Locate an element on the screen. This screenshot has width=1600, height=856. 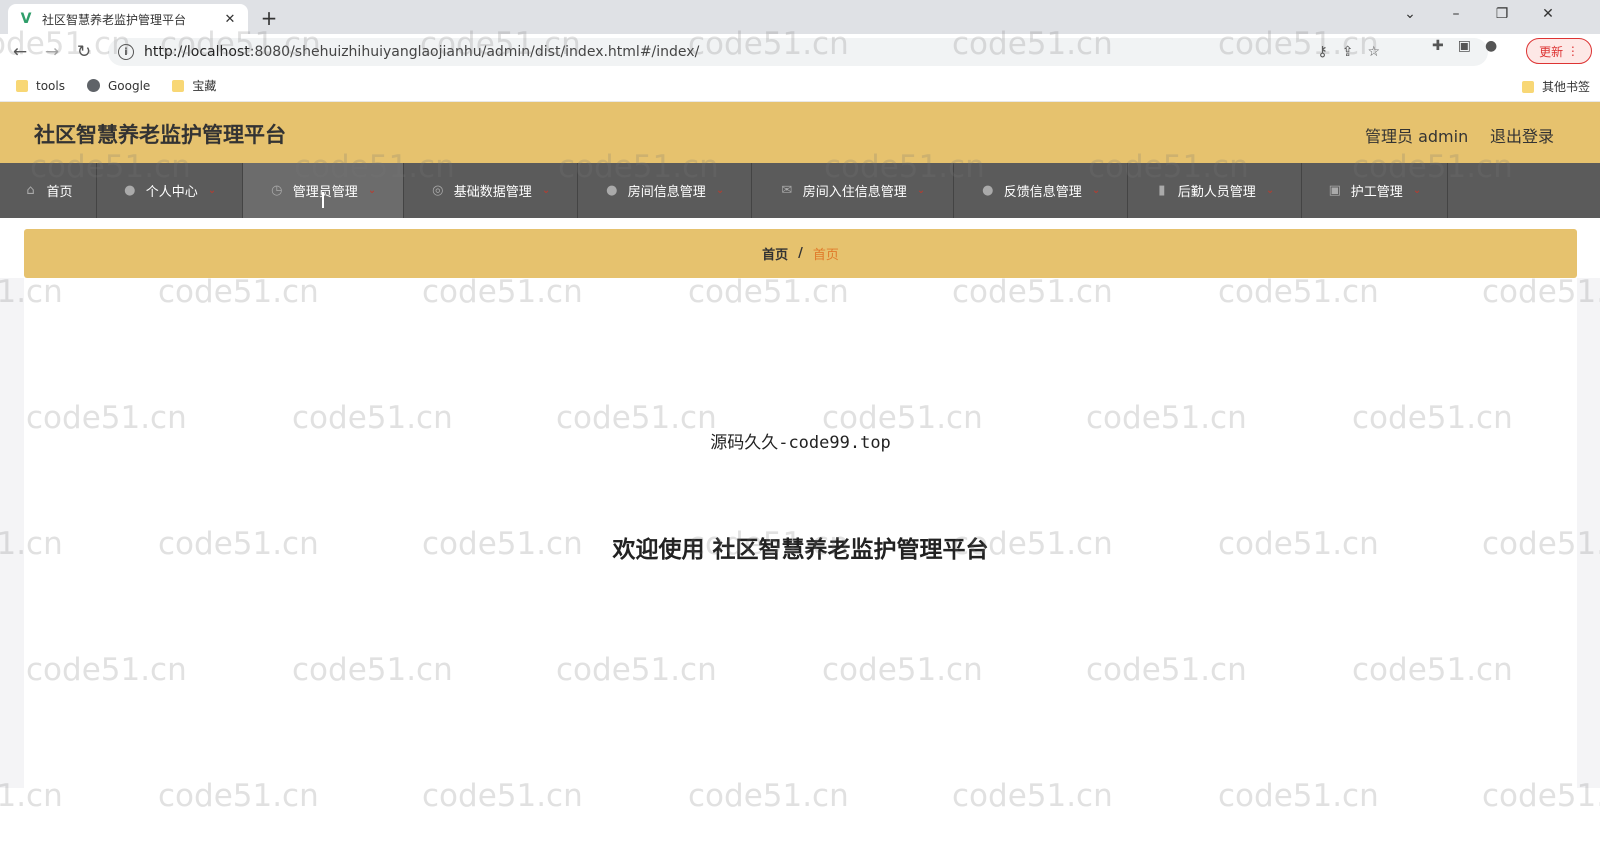
share-icon: ⇪ is located at coordinates (1348, 52).